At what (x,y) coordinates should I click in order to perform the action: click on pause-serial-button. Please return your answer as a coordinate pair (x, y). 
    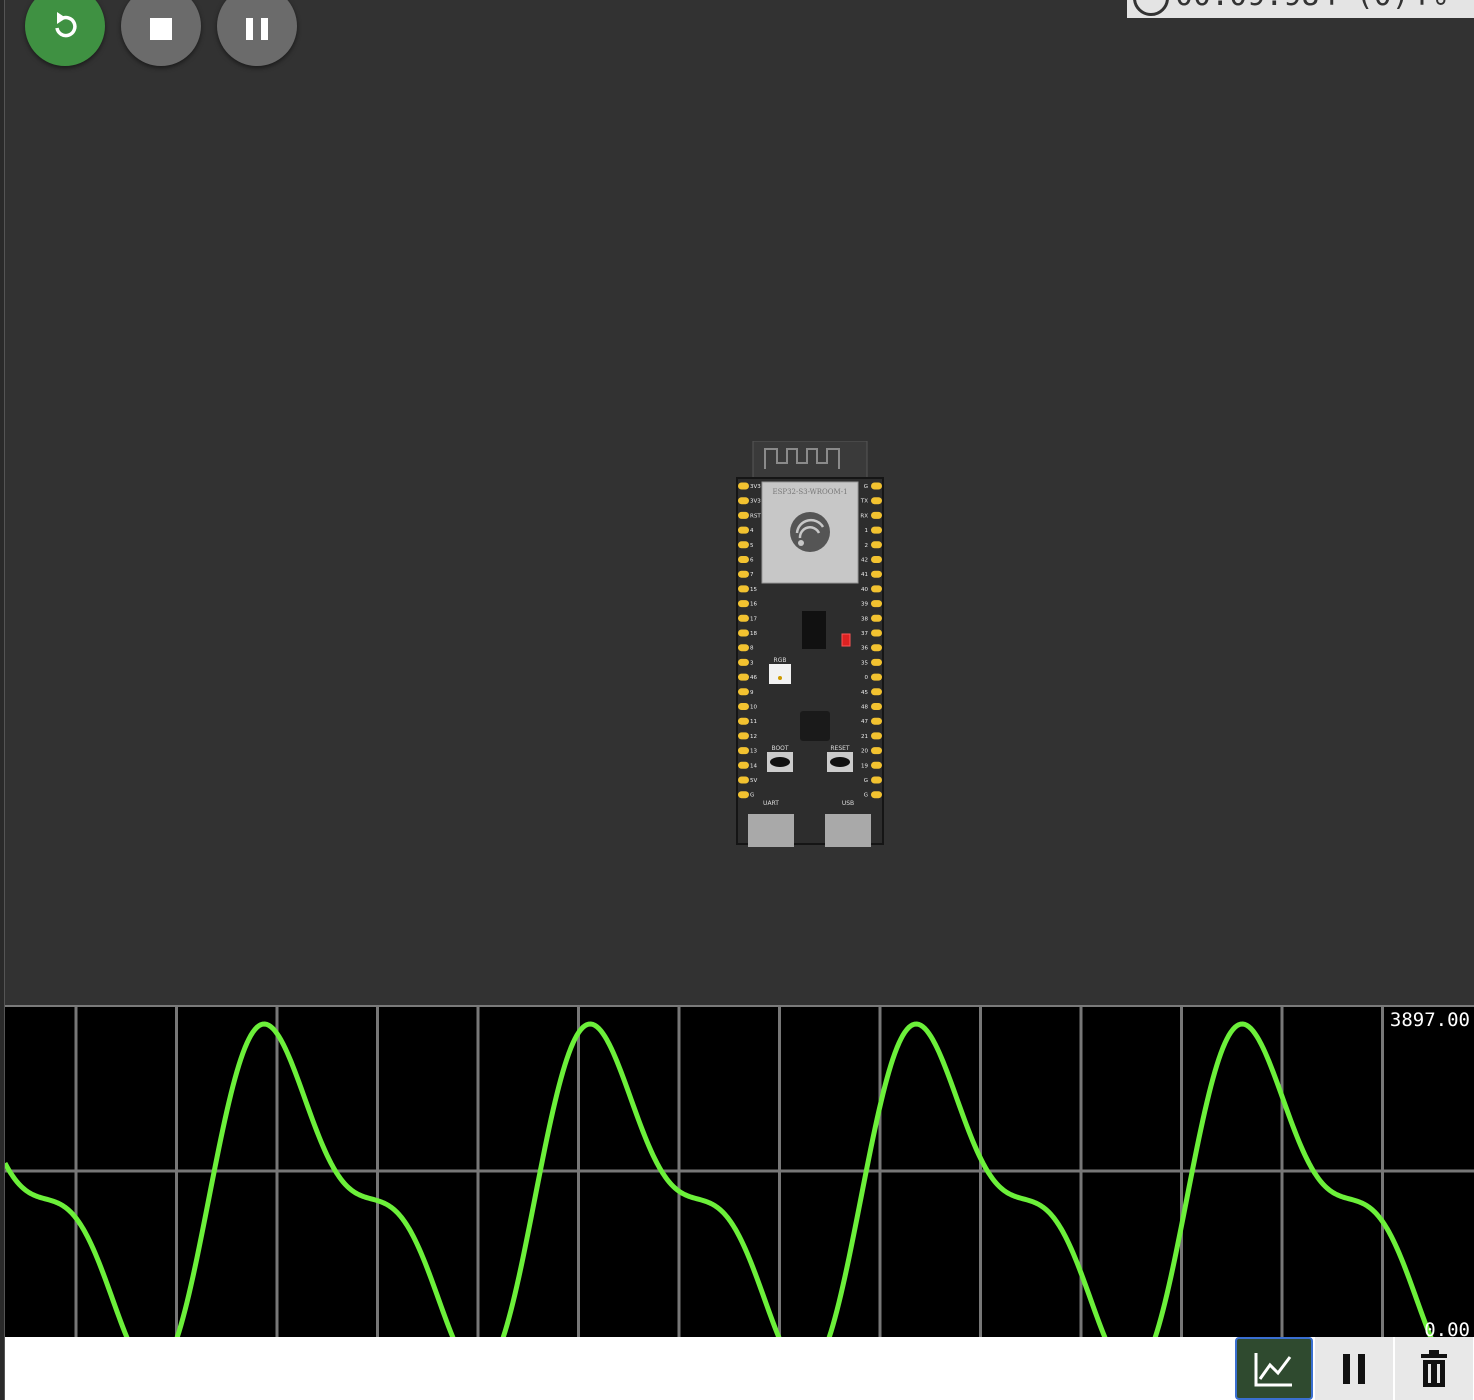
    Looking at the image, I should click on (1354, 1368).